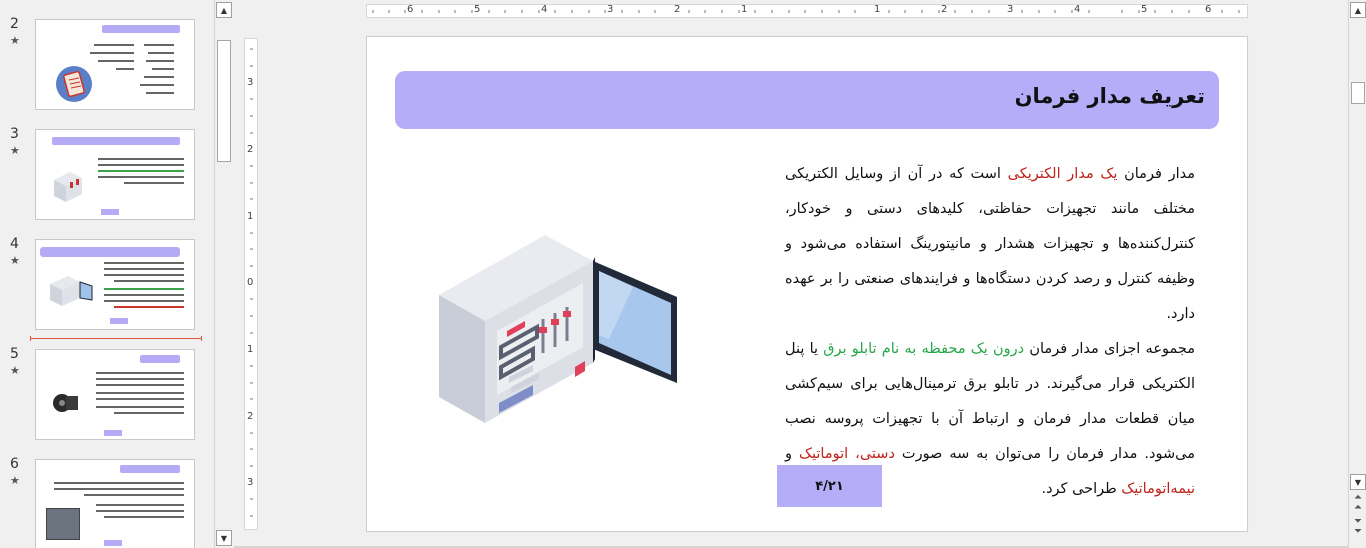  What do you see at coordinates (65, 403) in the screenshot?
I see `motor-icon` at bounding box center [65, 403].